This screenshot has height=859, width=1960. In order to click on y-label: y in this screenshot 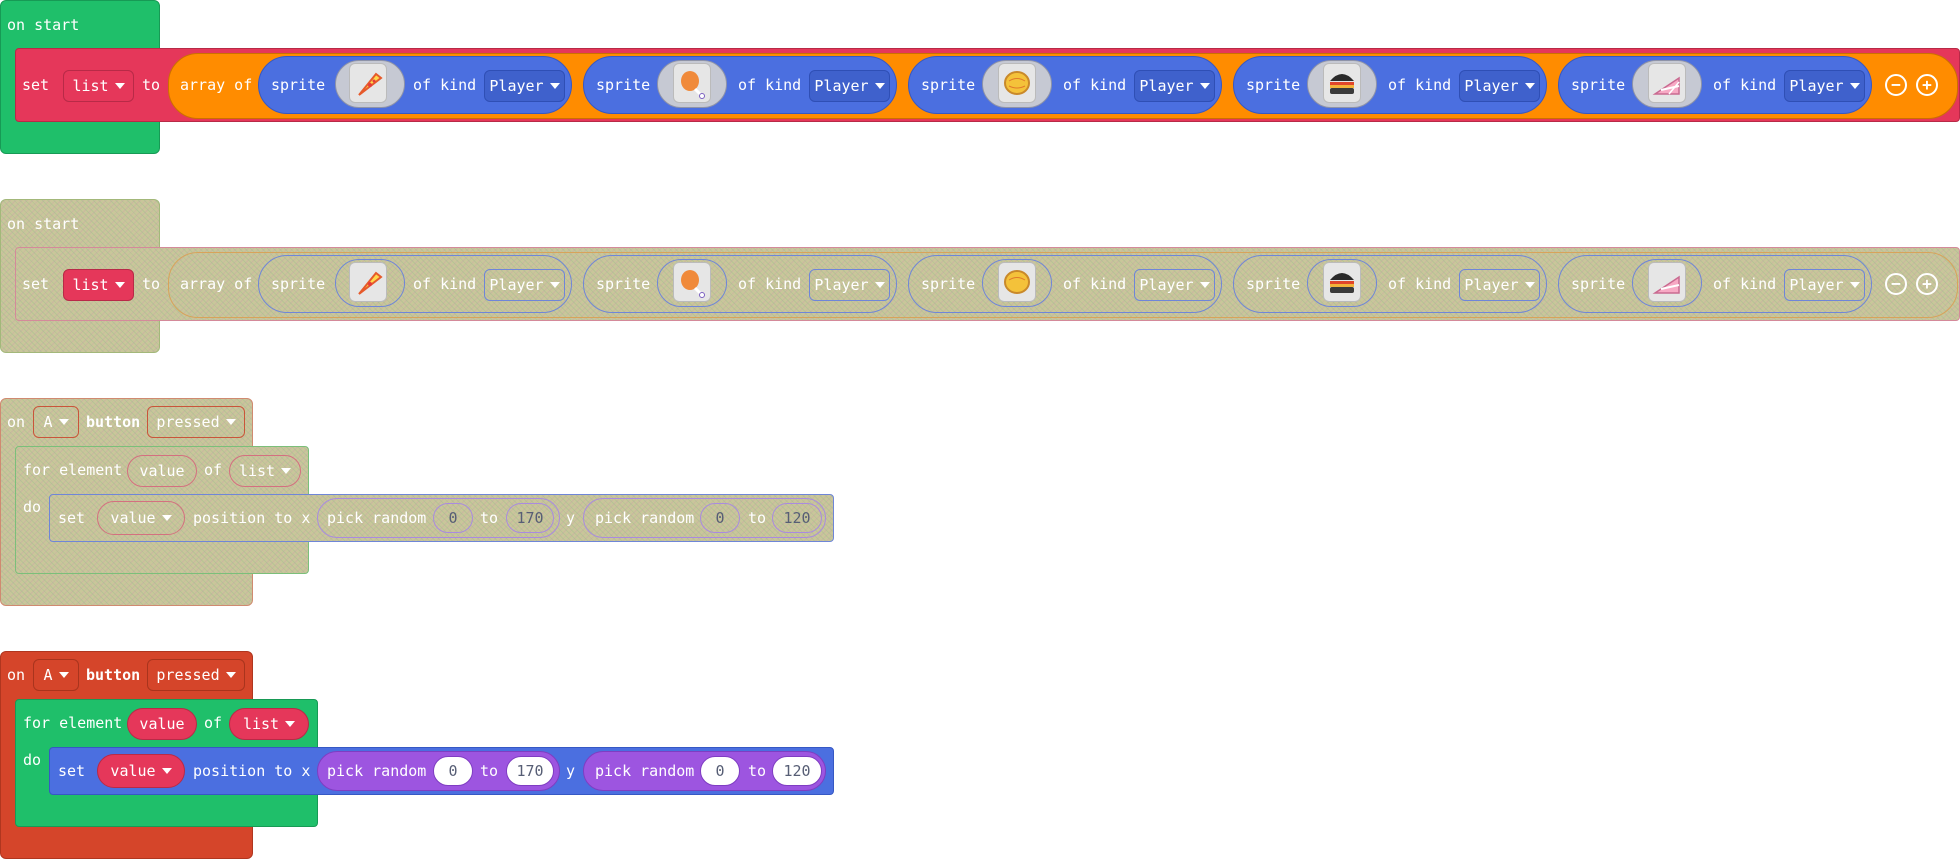, I will do `click(571, 771)`.